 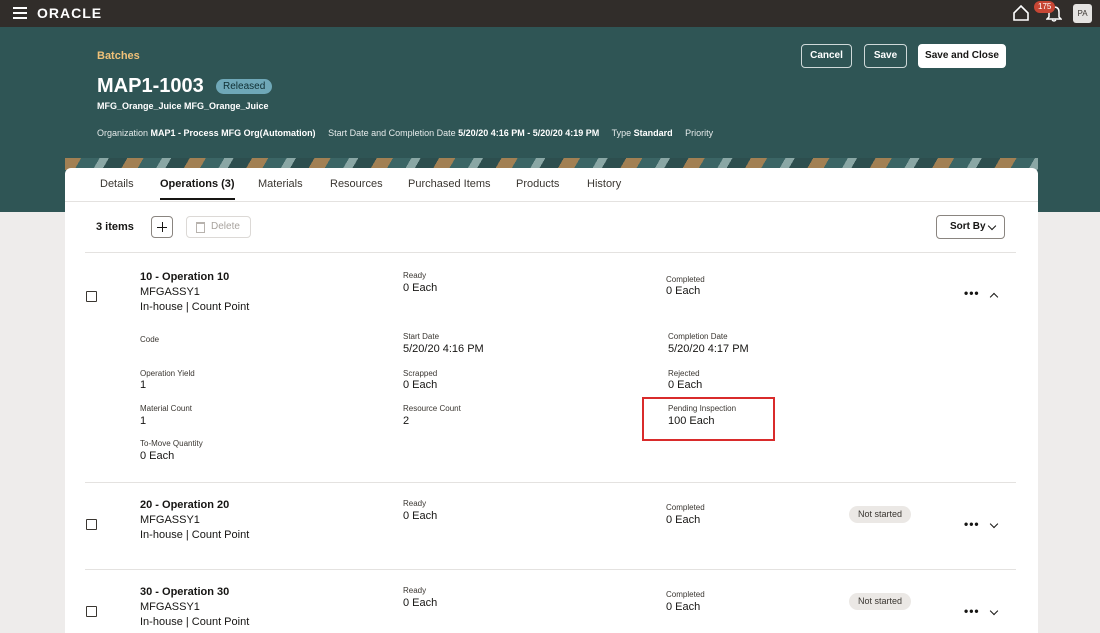 What do you see at coordinates (117, 184) in the screenshot?
I see `tab-details: Details` at bounding box center [117, 184].